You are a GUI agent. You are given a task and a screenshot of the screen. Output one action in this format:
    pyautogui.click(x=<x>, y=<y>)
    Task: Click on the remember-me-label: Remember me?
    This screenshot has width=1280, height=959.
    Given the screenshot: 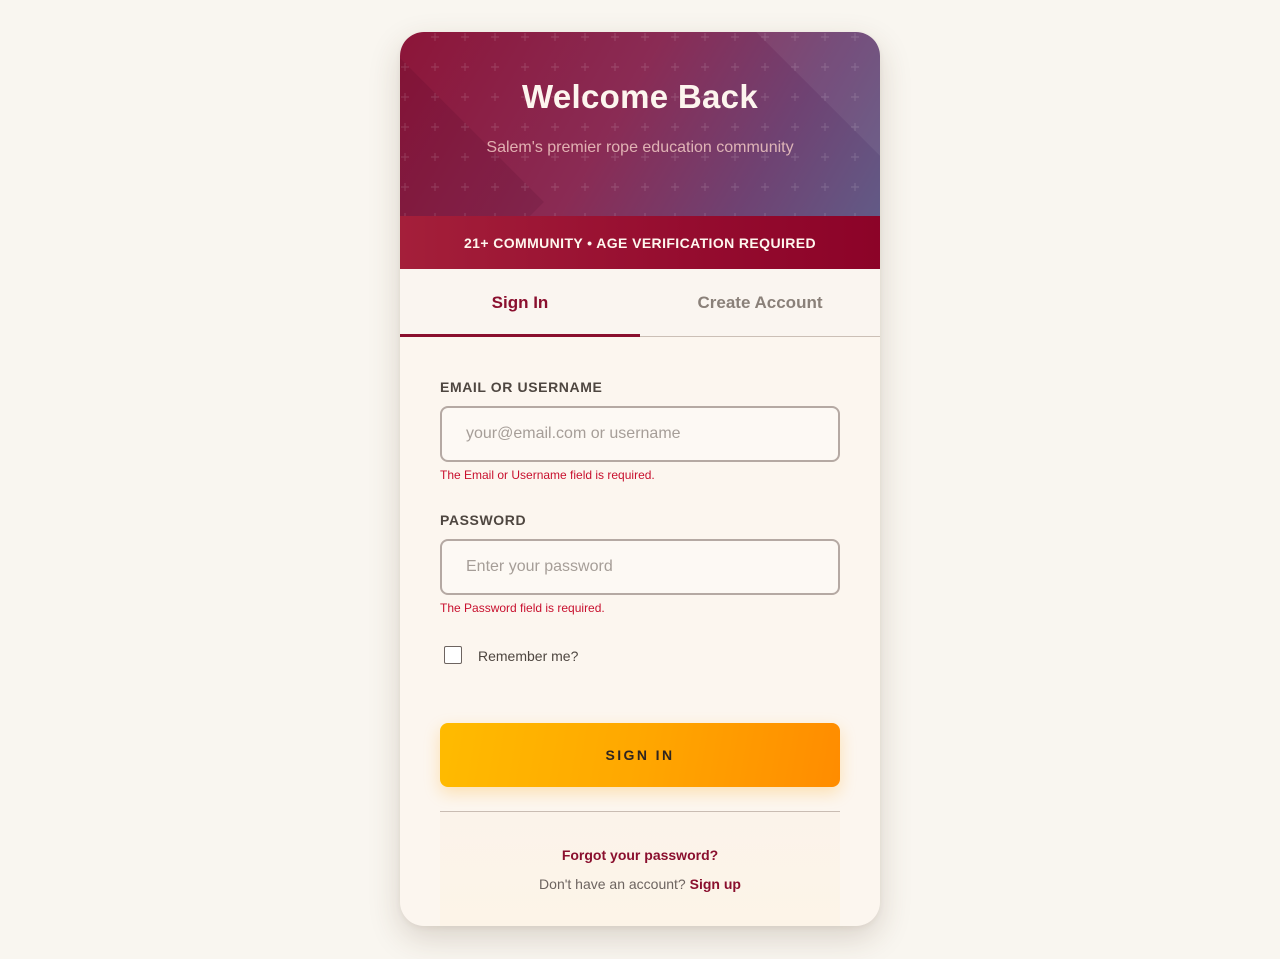 What is the action you would take?
    pyautogui.click(x=528, y=656)
    